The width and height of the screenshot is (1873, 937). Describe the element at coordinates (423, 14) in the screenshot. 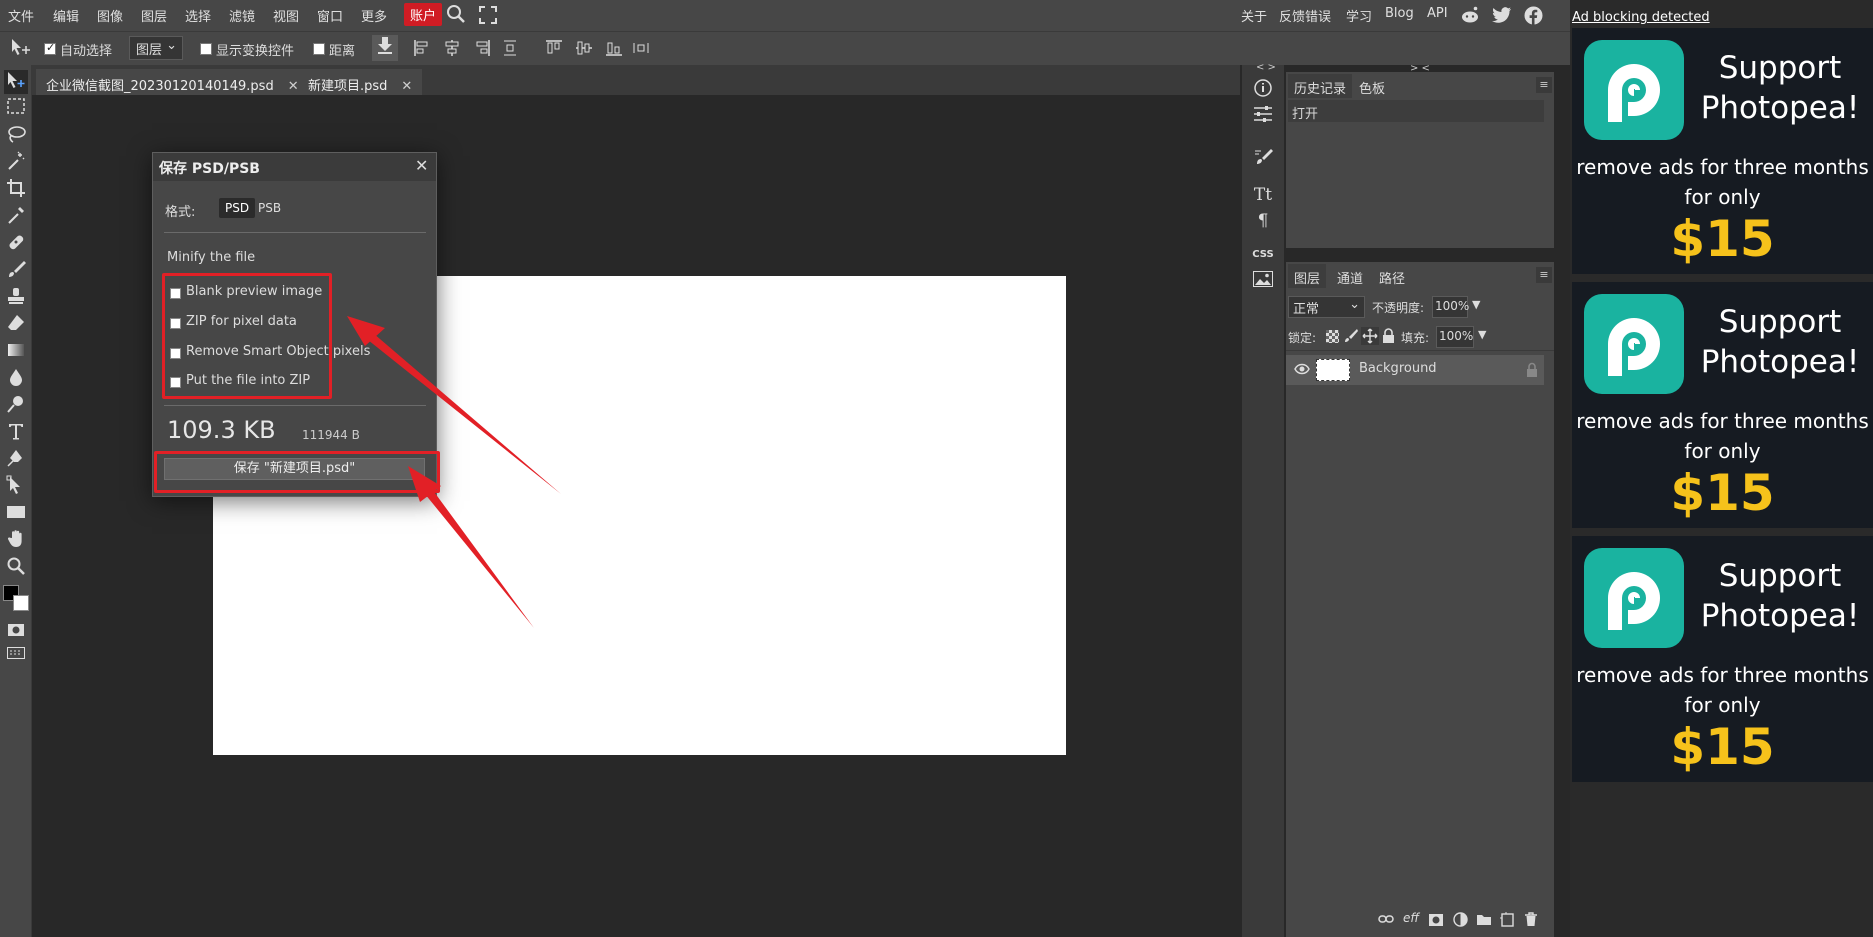

I see `account-button: 账户` at that location.